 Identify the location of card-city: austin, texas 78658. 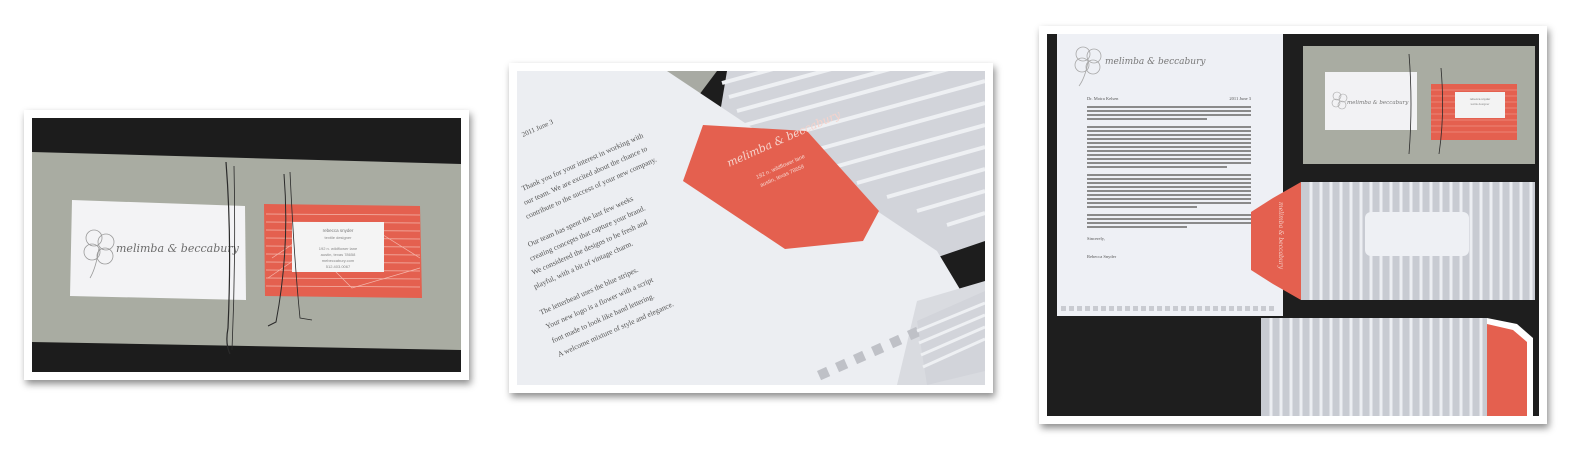
(338, 254).